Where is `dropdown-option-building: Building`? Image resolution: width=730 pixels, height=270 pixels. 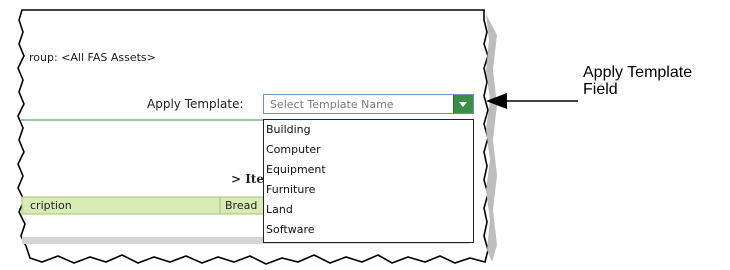
dropdown-option-building: Building is located at coordinates (288, 130).